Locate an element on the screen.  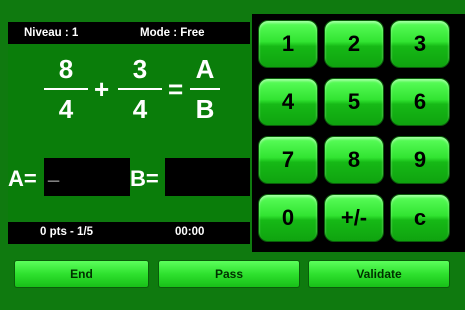
key-6: 6 is located at coordinates (420, 102).